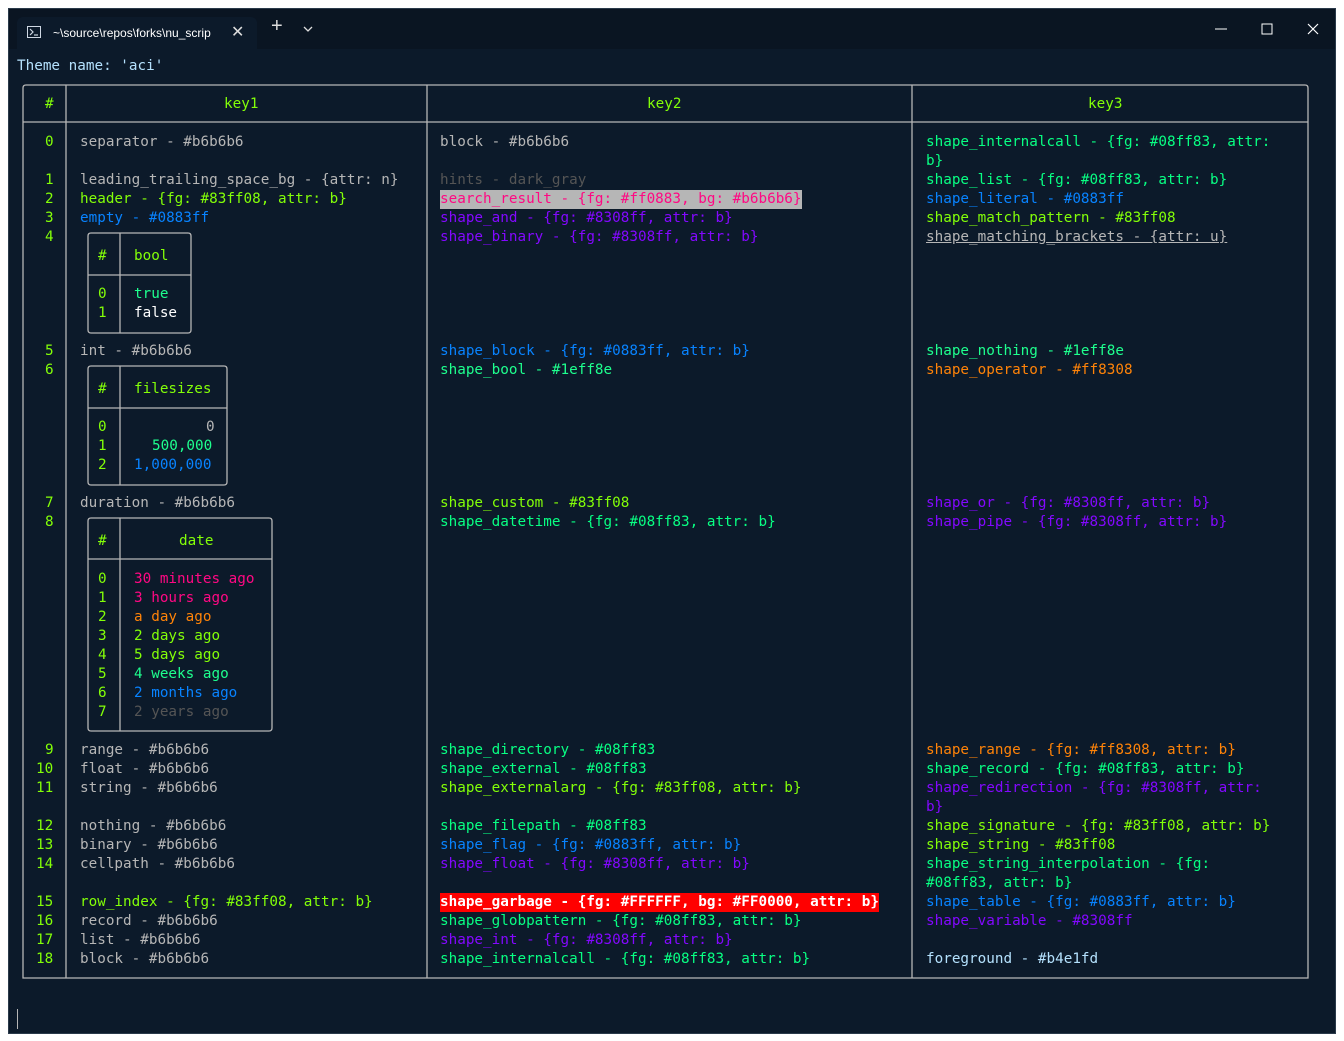 The width and height of the screenshot is (1344, 1041). Describe the element at coordinates (173, 617) in the screenshot. I see `date-value: a day ago` at that location.